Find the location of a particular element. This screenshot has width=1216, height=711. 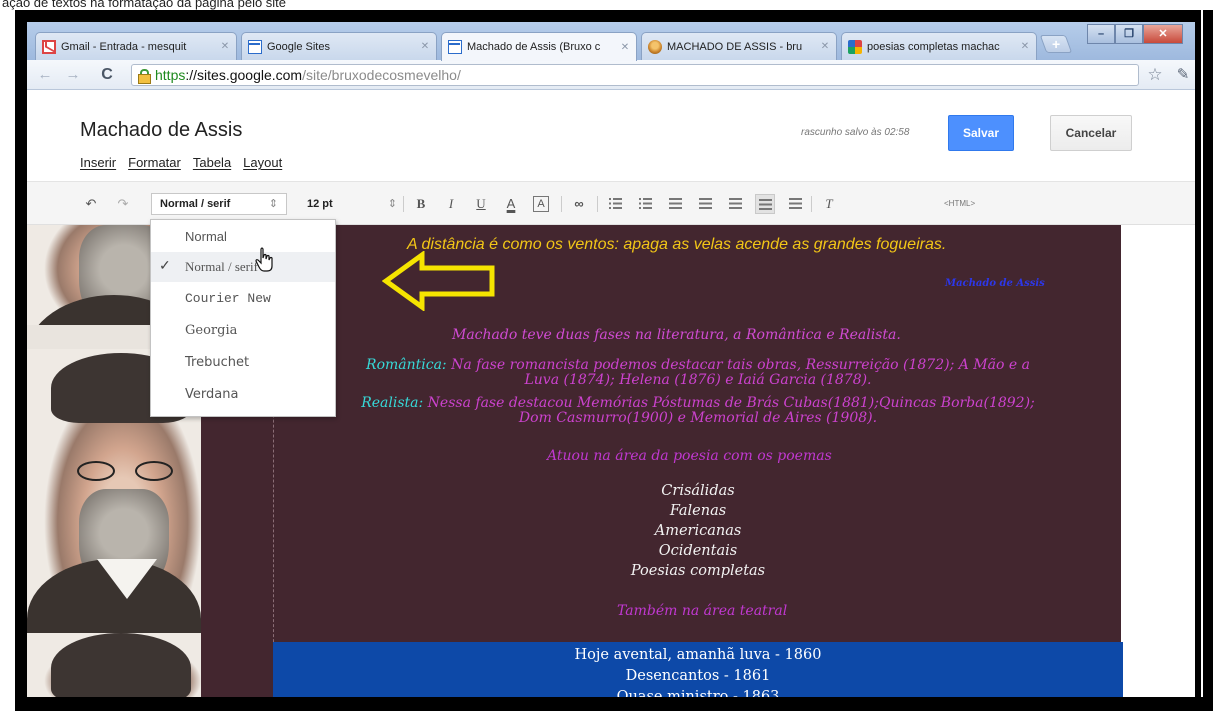

tab-label: MACHADO DE ASSIS - bru is located at coordinates (735, 46).